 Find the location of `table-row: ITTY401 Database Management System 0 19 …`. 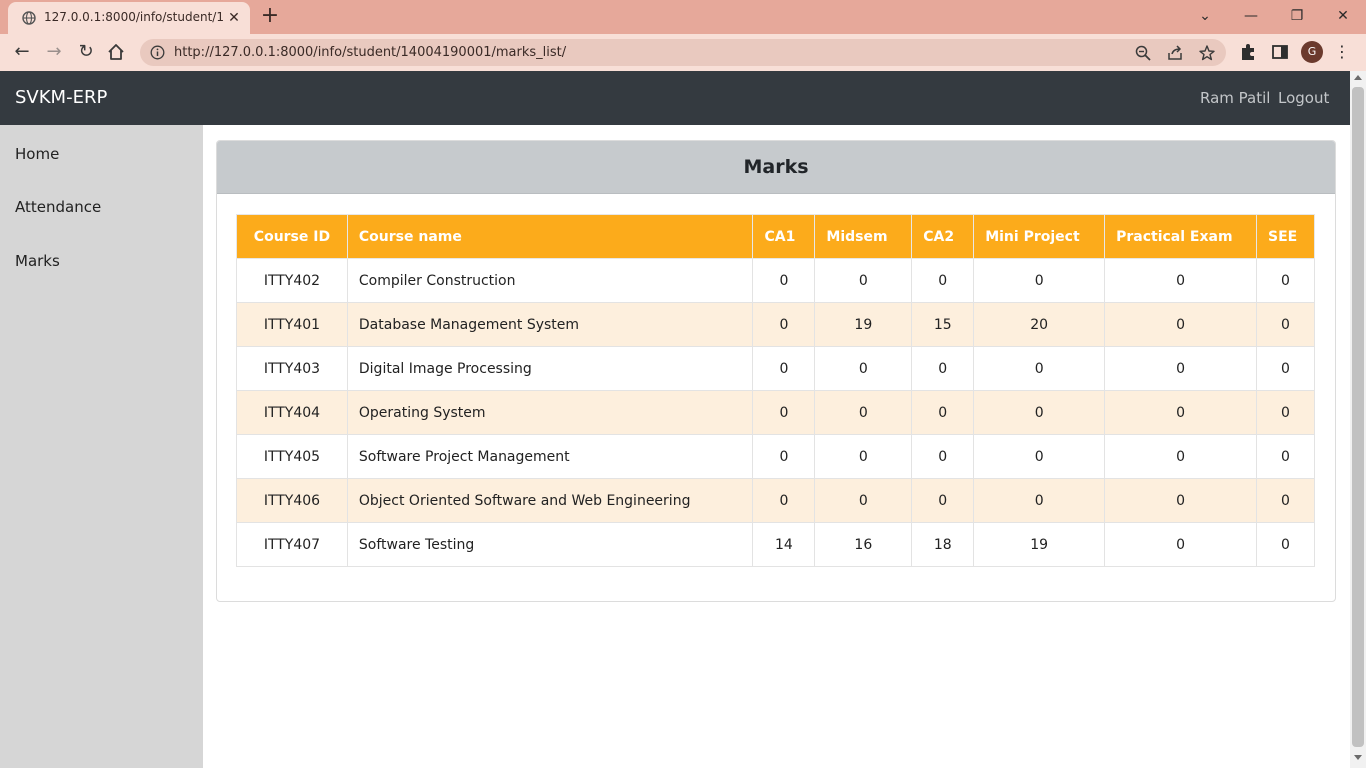

table-row: ITTY401 Database Management System 0 19 … is located at coordinates (776, 324).